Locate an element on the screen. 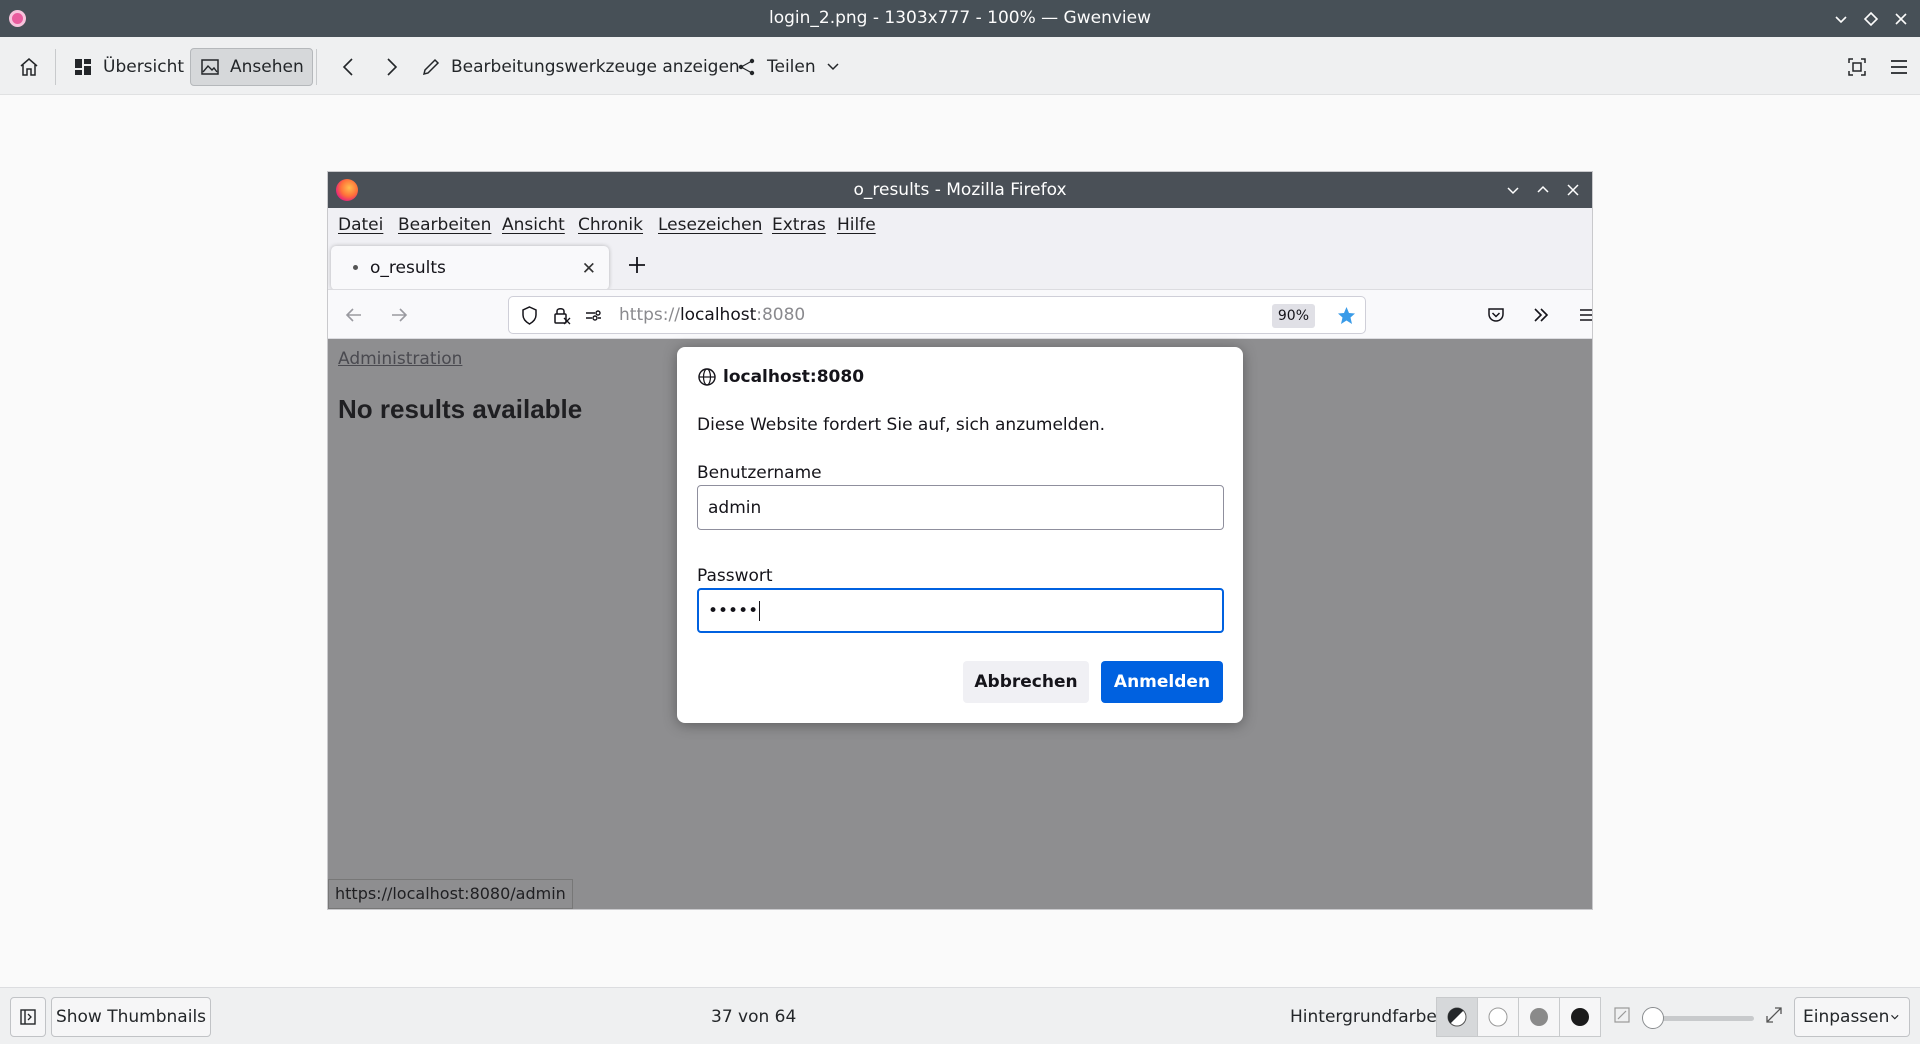 This screenshot has width=1920, height=1044. zoom-slider-handle is located at coordinates (1653, 1018).